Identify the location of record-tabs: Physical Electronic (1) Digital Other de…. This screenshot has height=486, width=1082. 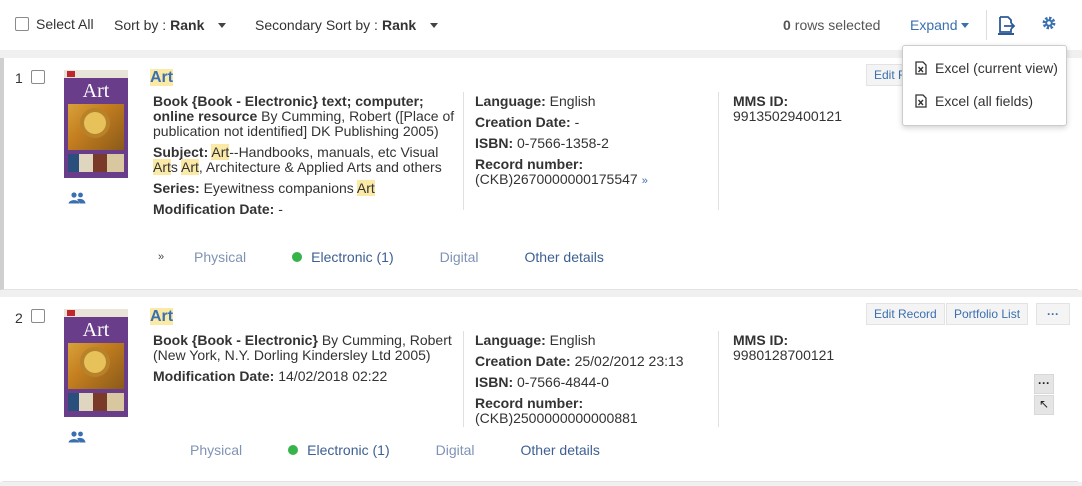
(418, 450).